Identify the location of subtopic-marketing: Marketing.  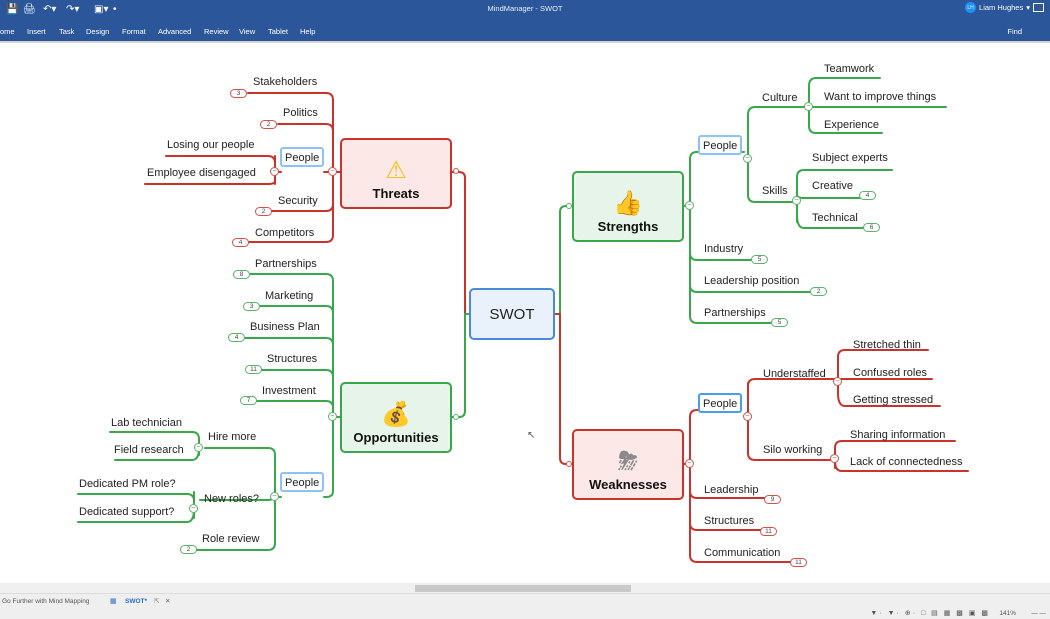
(289, 296).